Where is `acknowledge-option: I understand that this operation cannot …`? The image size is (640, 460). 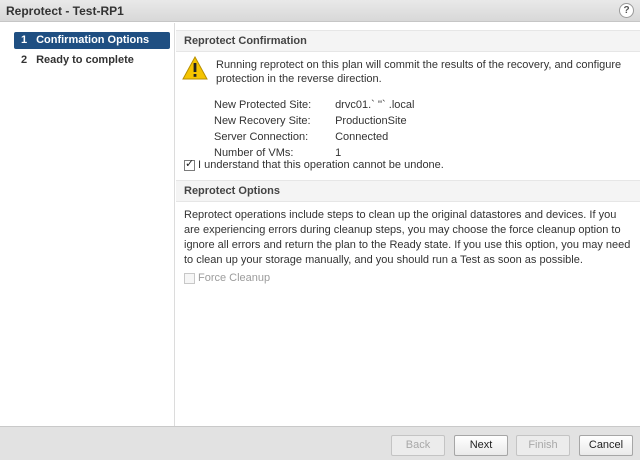
acknowledge-option: I understand that this operation cannot … is located at coordinates (314, 165).